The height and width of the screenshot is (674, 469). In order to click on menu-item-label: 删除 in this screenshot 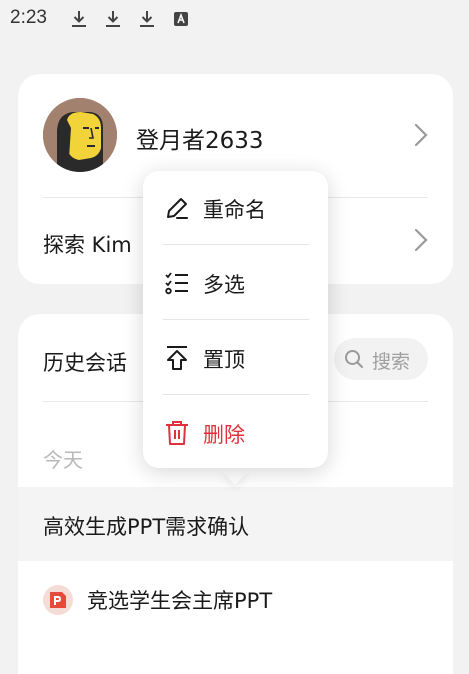, I will do `click(224, 435)`.